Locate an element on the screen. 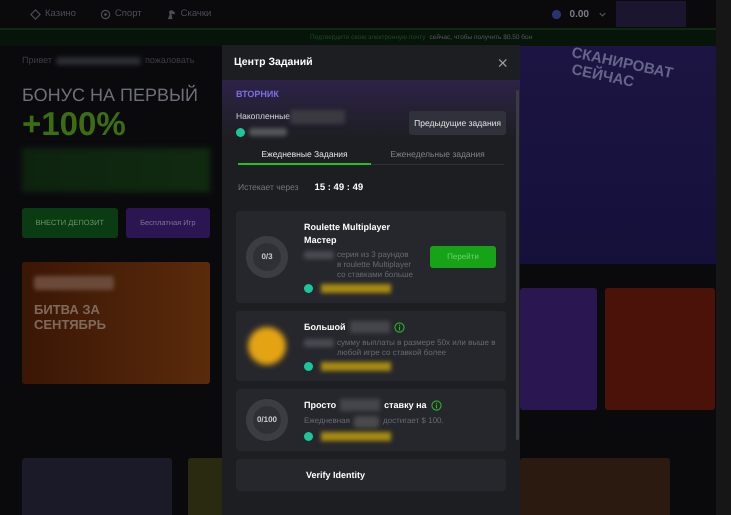 The width and height of the screenshot is (731, 515). task-title: Большой is located at coordinates (325, 327).